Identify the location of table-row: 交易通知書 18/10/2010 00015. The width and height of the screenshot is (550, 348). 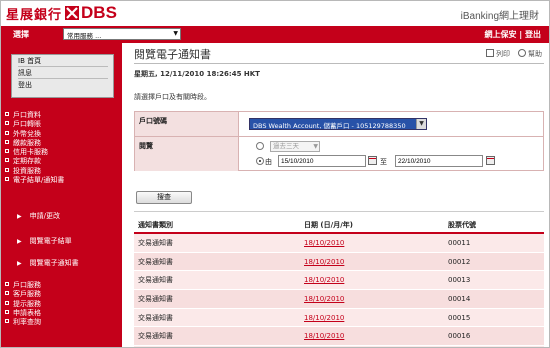
(339, 318).